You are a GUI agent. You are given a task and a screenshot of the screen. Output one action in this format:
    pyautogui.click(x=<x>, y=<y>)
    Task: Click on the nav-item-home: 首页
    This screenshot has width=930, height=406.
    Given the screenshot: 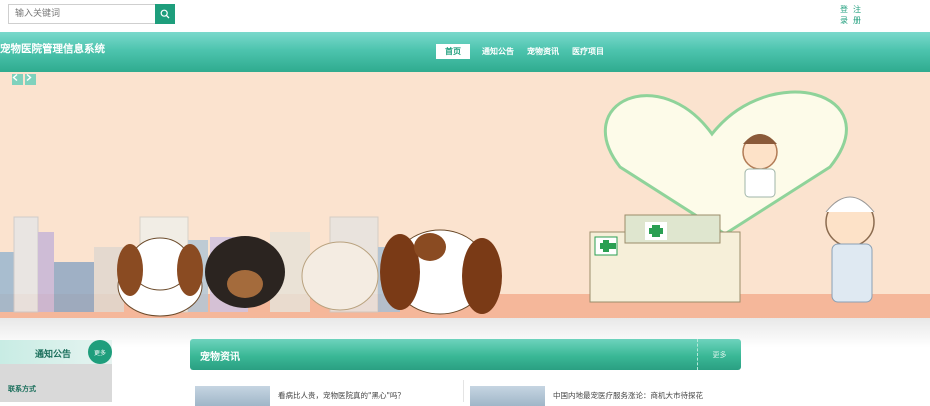 What is the action you would take?
    pyautogui.click(x=453, y=51)
    